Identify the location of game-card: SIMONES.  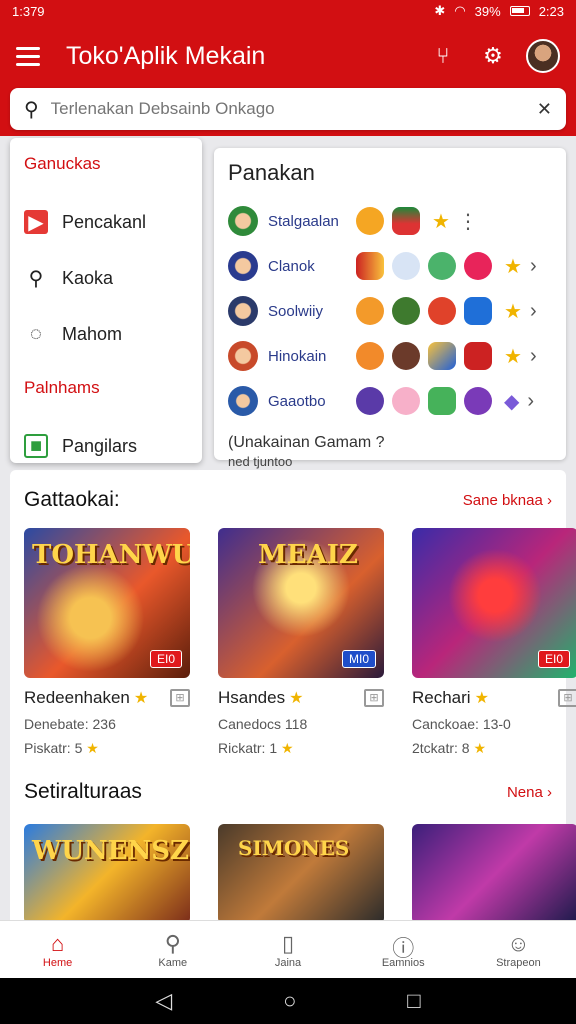
(301, 874).